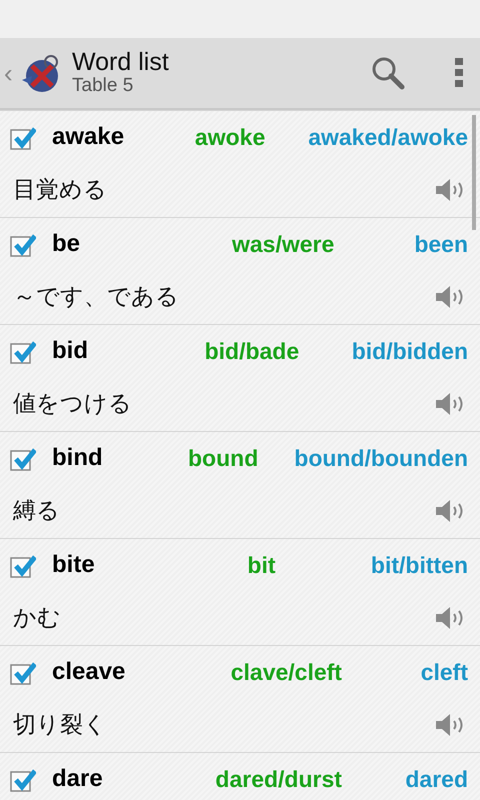 The height and width of the screenshot is (800, 480). I want to click on meaning-text: 縛る, so click(36, 511).